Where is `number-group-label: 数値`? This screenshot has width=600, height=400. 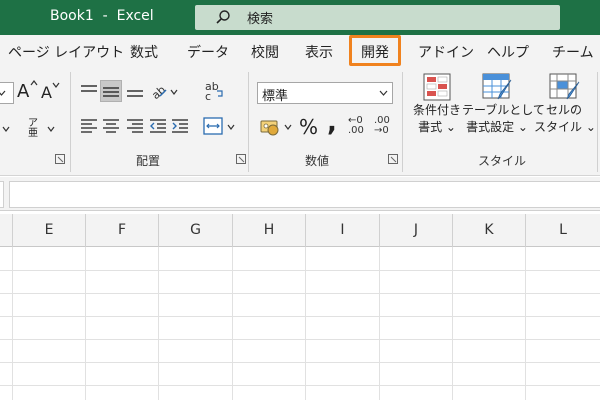 number-group-label: 数値 is located at coordinates (317, 161).